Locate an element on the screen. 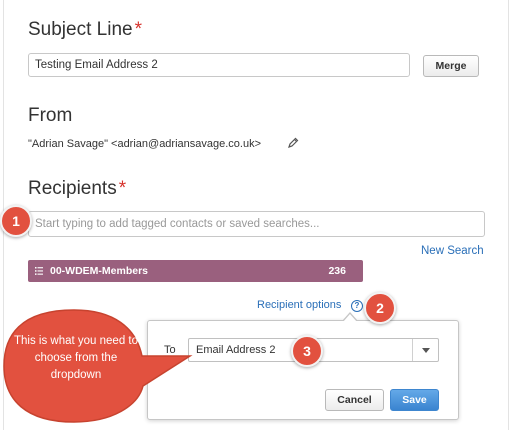  tag-count: 236 is located at coordinates (337, 271).